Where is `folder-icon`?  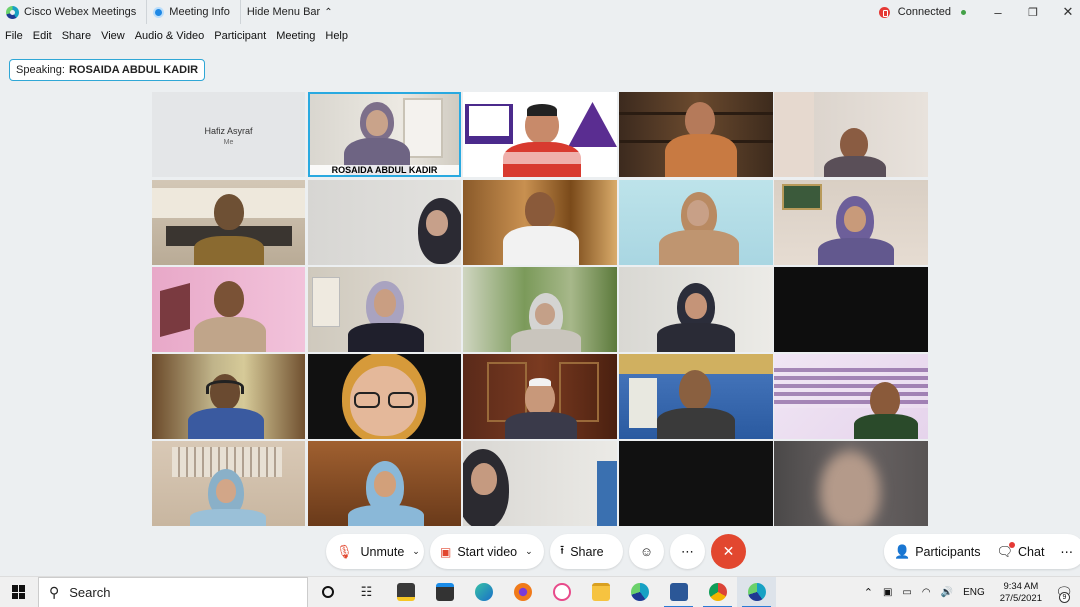
folder-icon is located at coordinates (600, 592).